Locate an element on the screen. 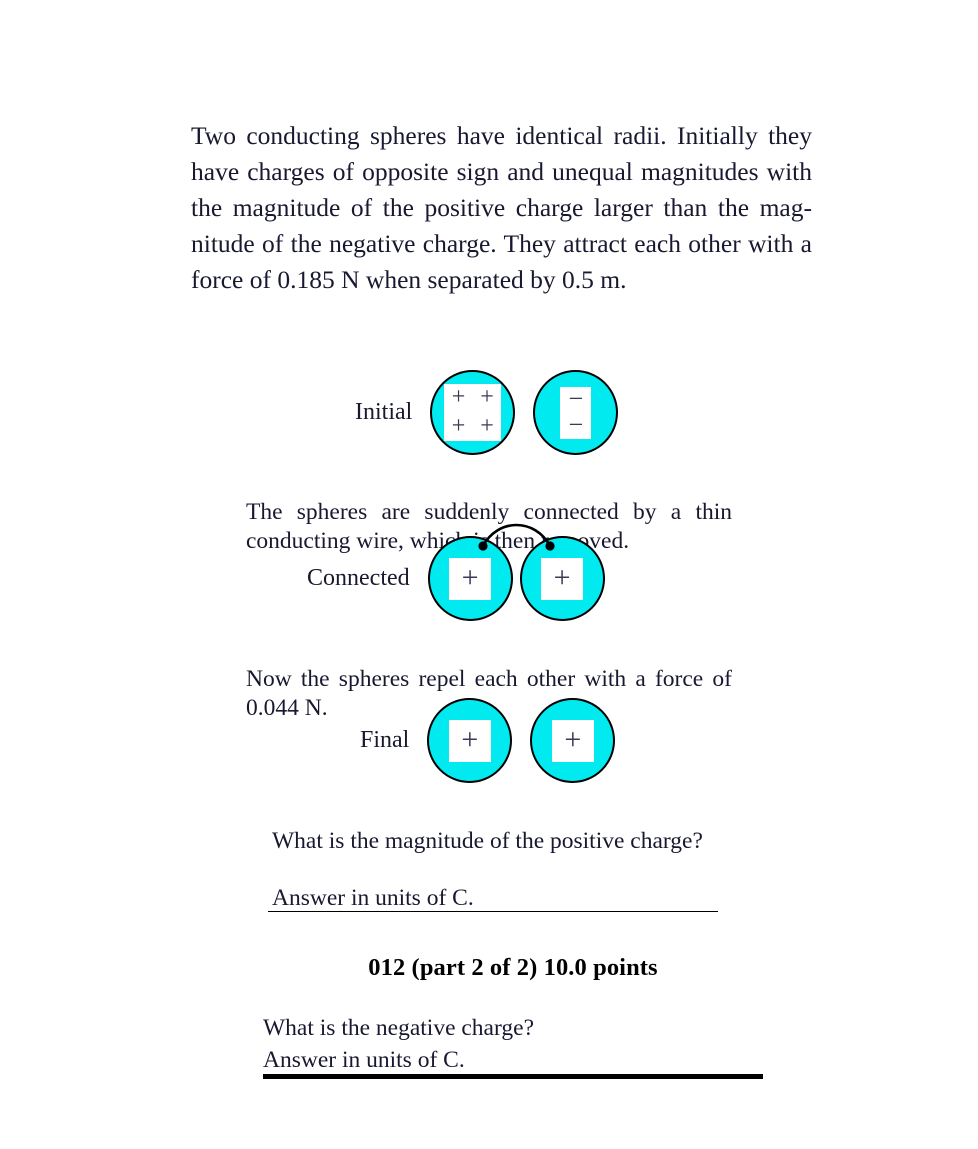  question-part-2: What is the negative charge? is located at coordinates (398, 1027).